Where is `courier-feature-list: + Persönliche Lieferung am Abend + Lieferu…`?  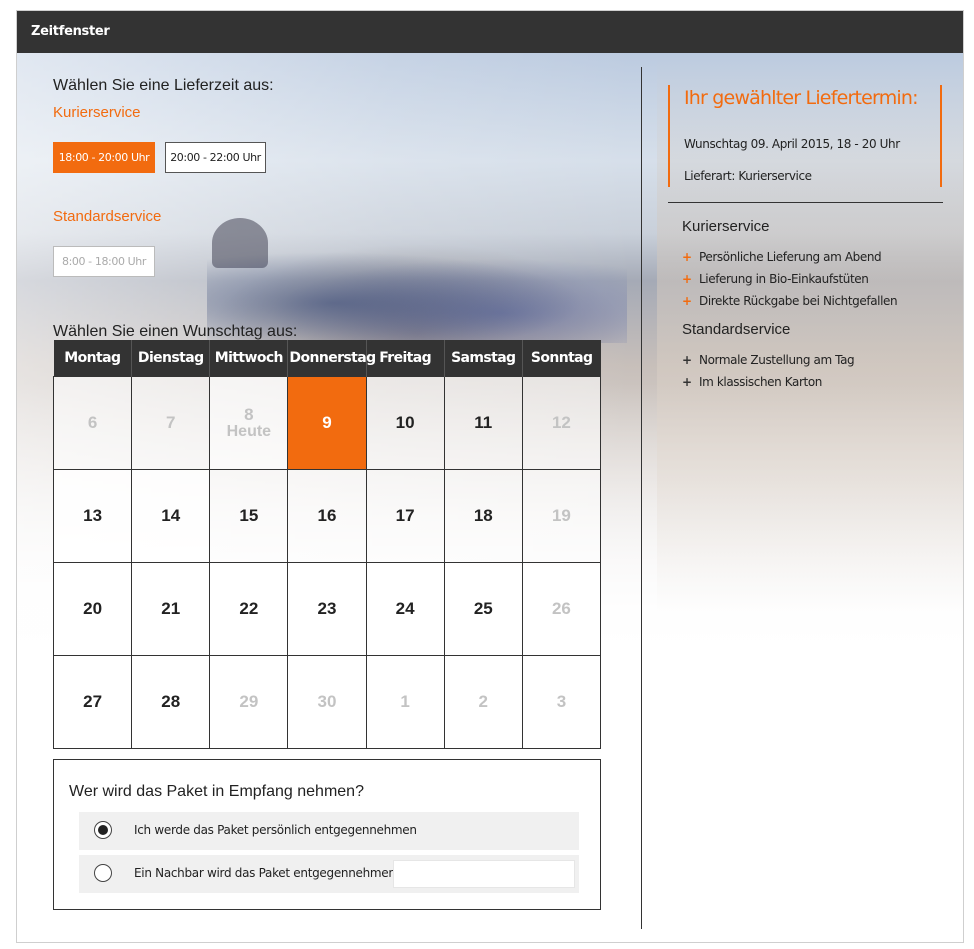
courier-feature-list: + Persönliche Lieferung am Abend + Lieferu… is located at coordinates (790, 279).